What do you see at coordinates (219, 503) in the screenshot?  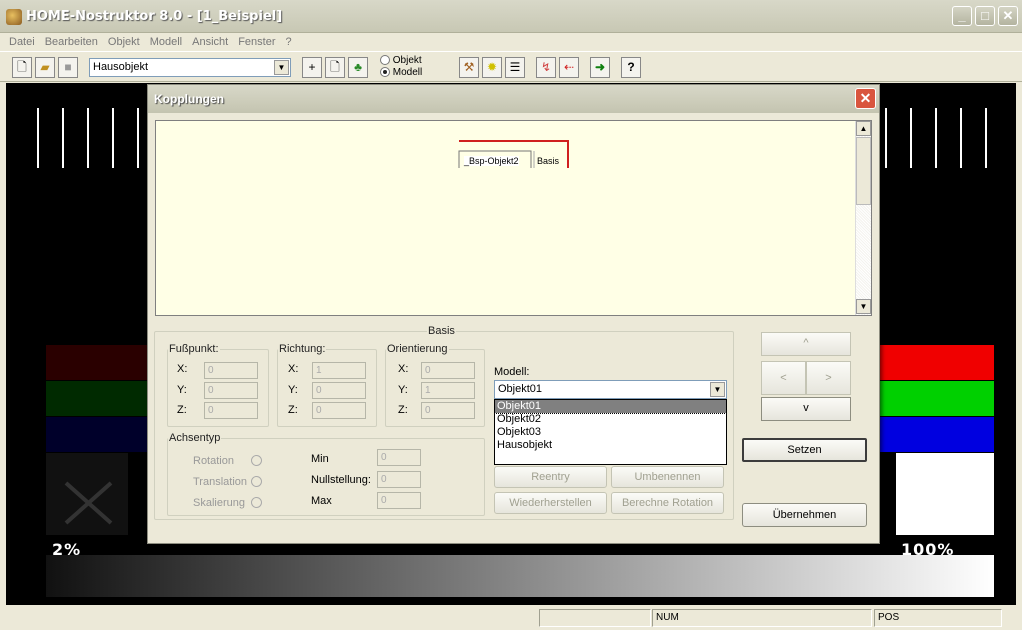 I see `skalierung-label: Skalierung` at bounding box center [219, 503].